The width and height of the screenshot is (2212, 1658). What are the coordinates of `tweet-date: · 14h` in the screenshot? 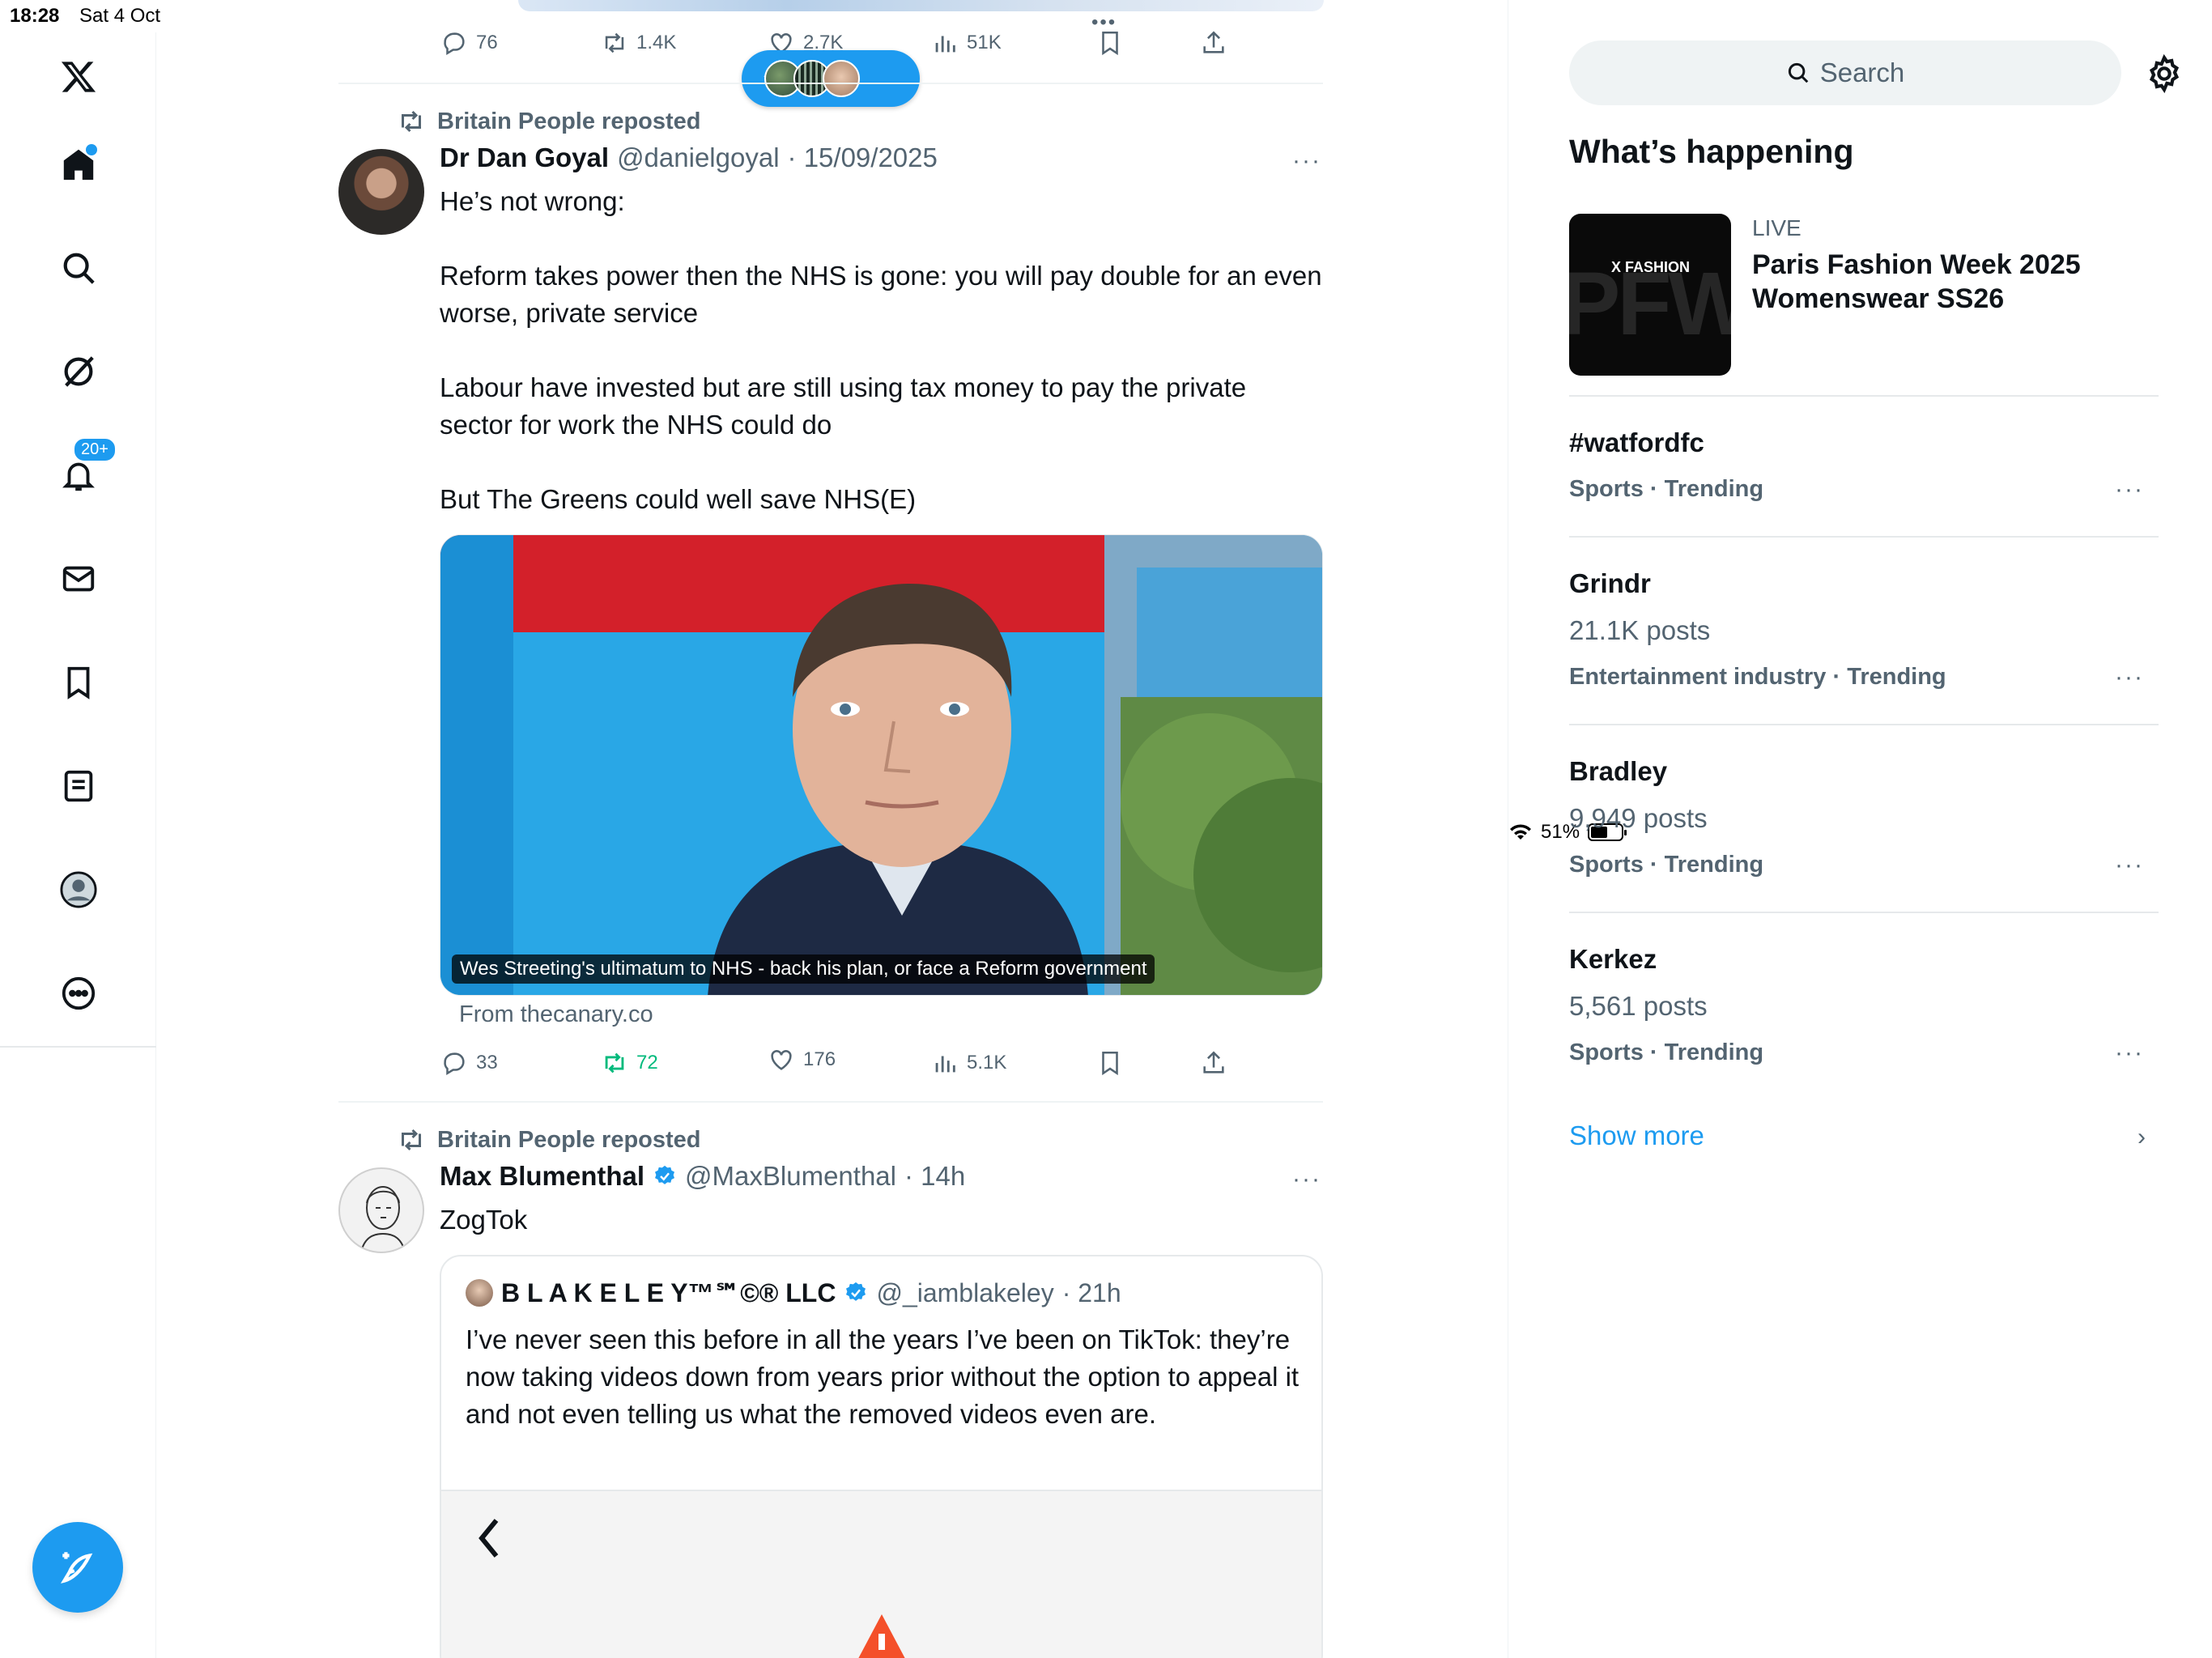 It's located at (935, 1176).